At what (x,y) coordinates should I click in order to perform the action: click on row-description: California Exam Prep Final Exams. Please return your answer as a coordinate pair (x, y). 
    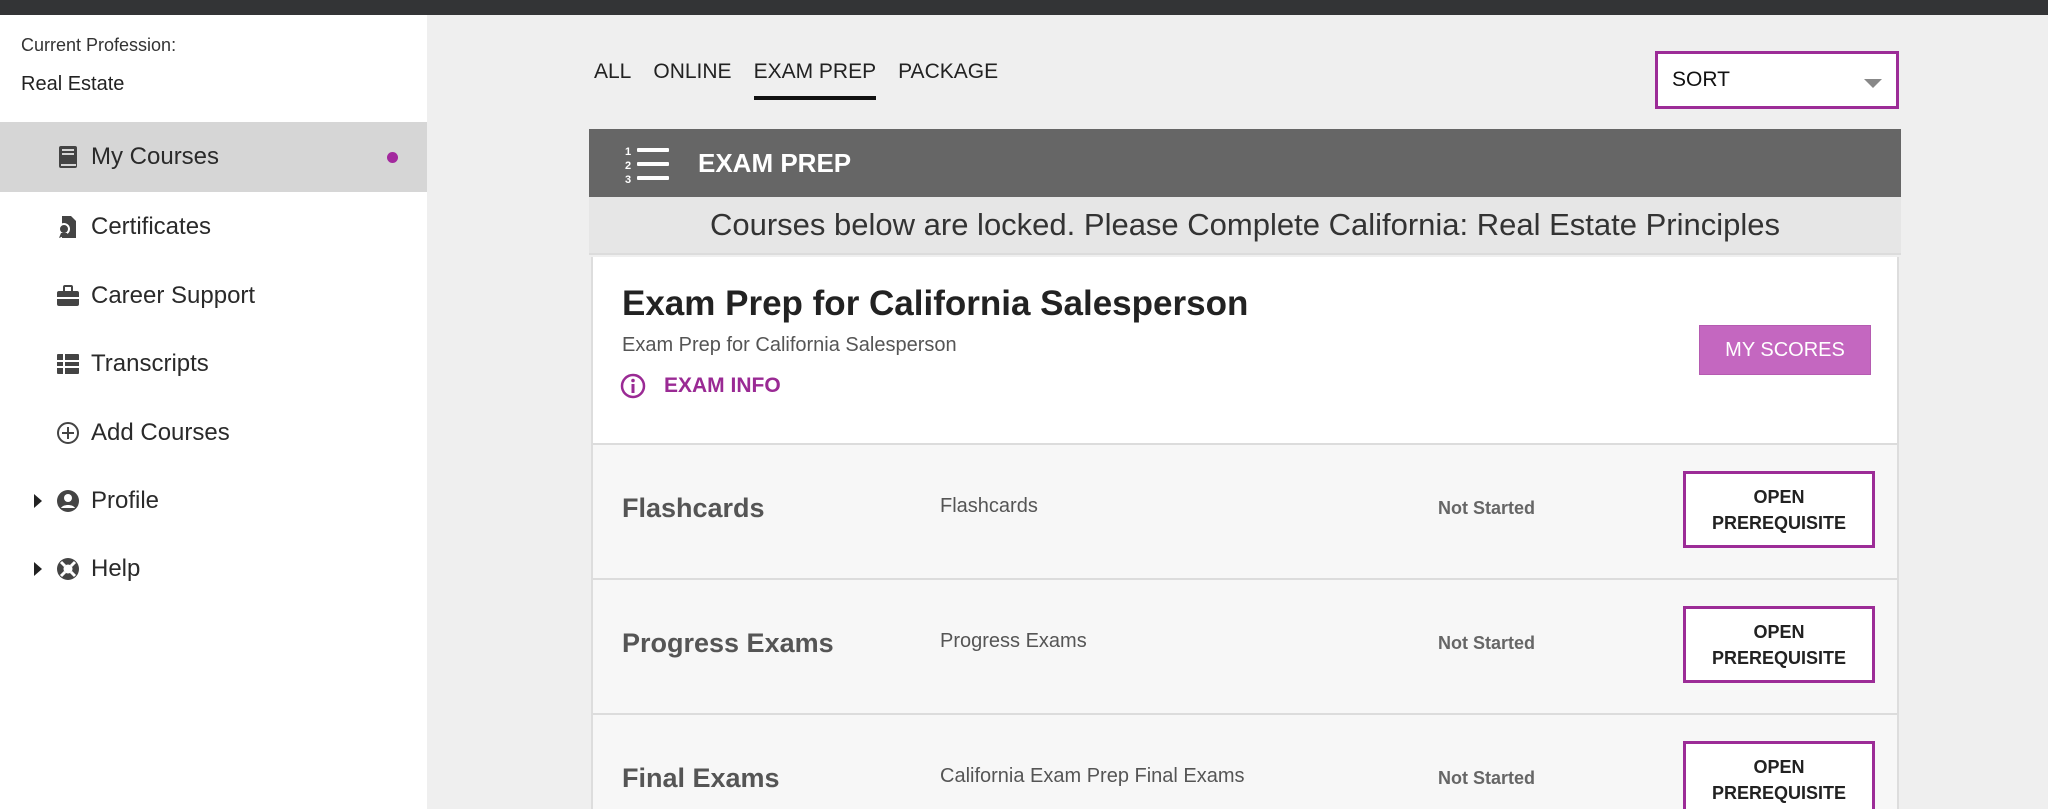
    Looking at the image, I should click on (1092, 776).